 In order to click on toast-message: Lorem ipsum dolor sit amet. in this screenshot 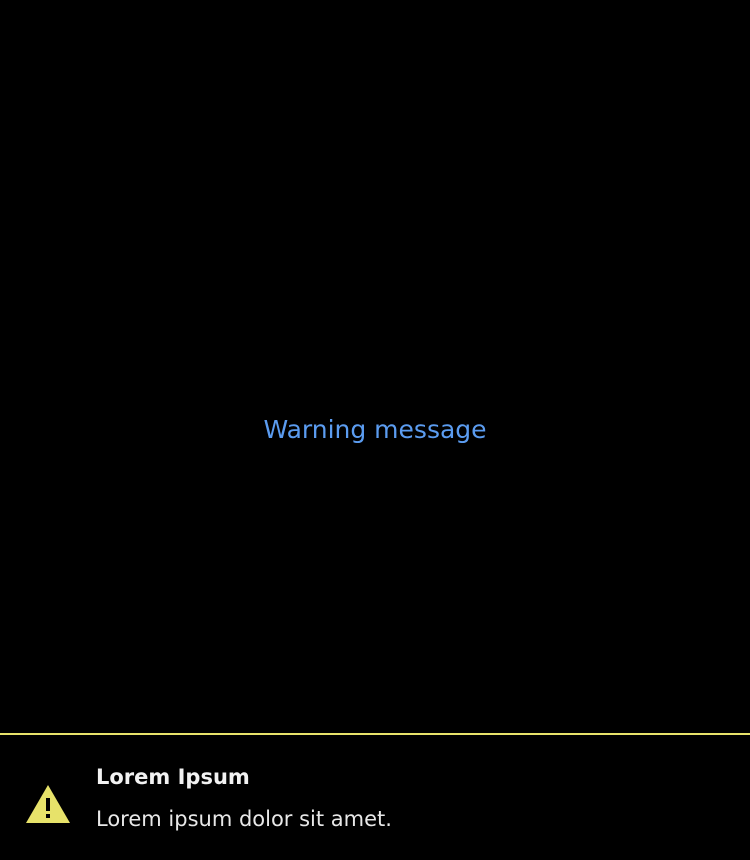, I will do `click(244, 819)`.